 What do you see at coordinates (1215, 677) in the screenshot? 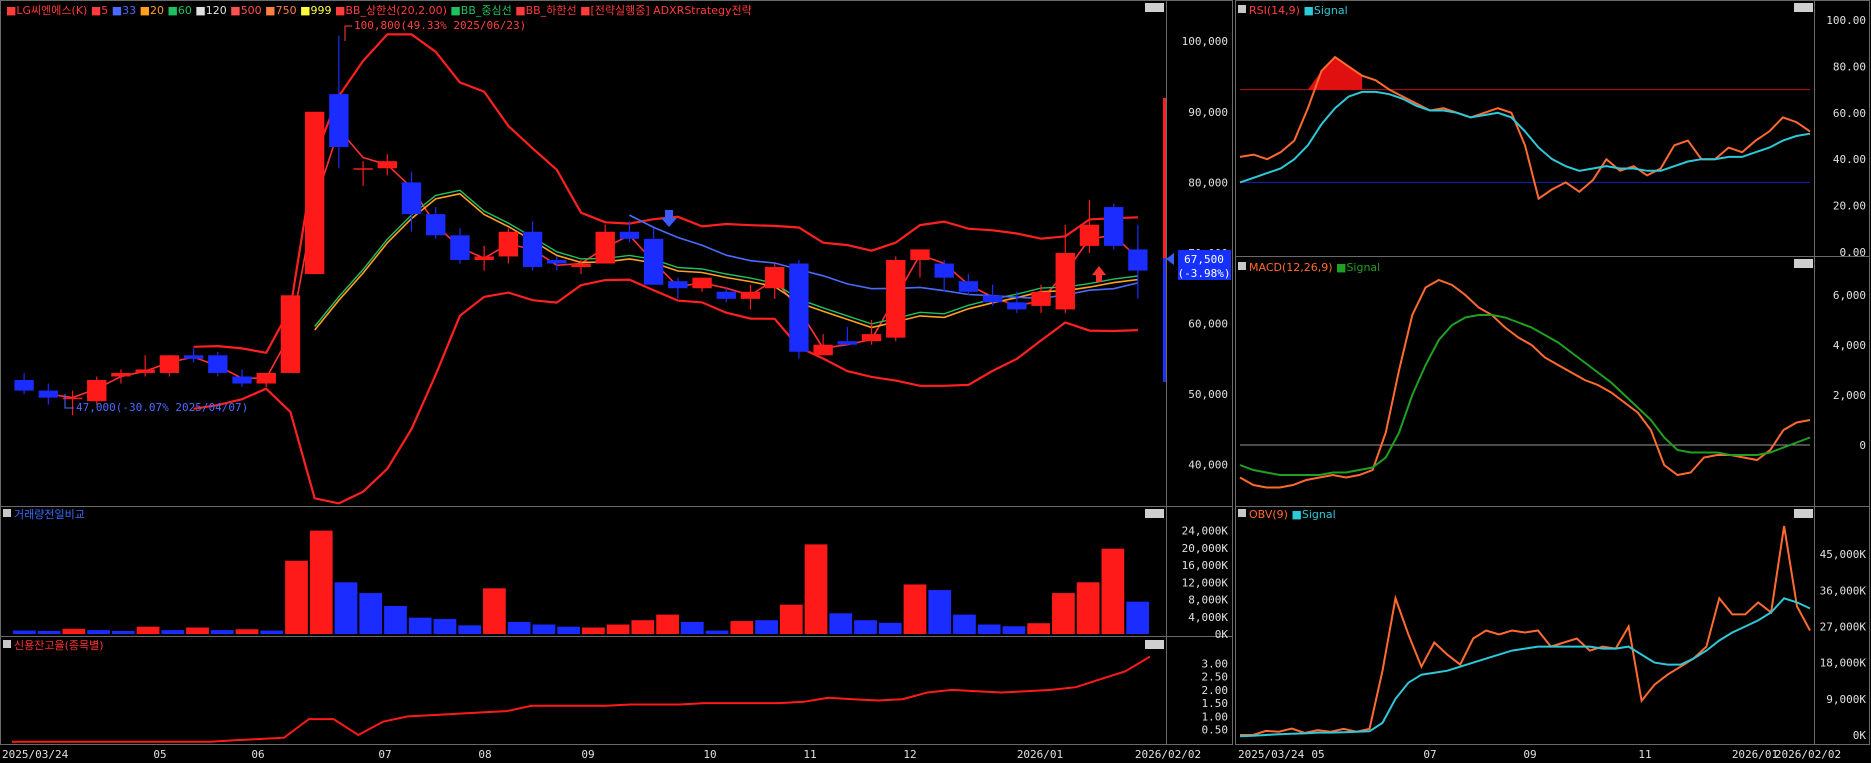
I see `credit-tick-label: 2.50` at bounding box center [1215, 677].